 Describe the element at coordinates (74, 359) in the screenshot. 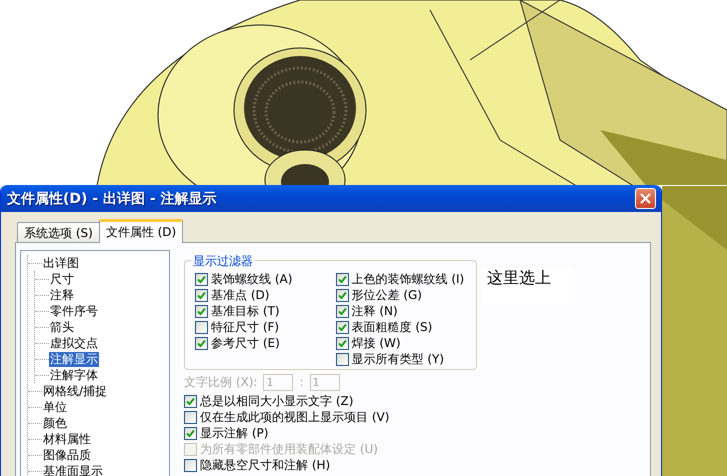

I see `tree-item: 注解显示` at that location.